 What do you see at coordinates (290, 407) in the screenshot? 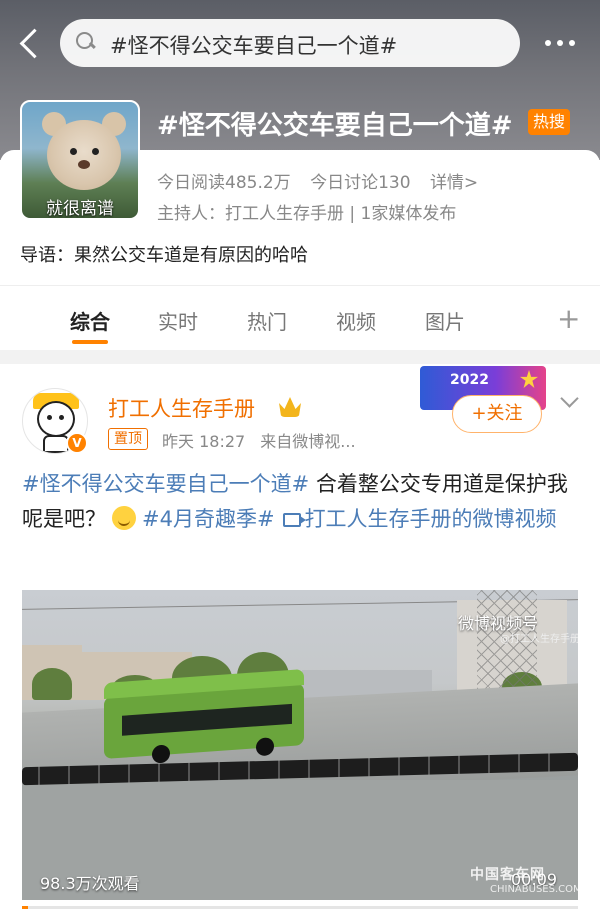
I see `crown-icon` at bounding box center [290, 407].